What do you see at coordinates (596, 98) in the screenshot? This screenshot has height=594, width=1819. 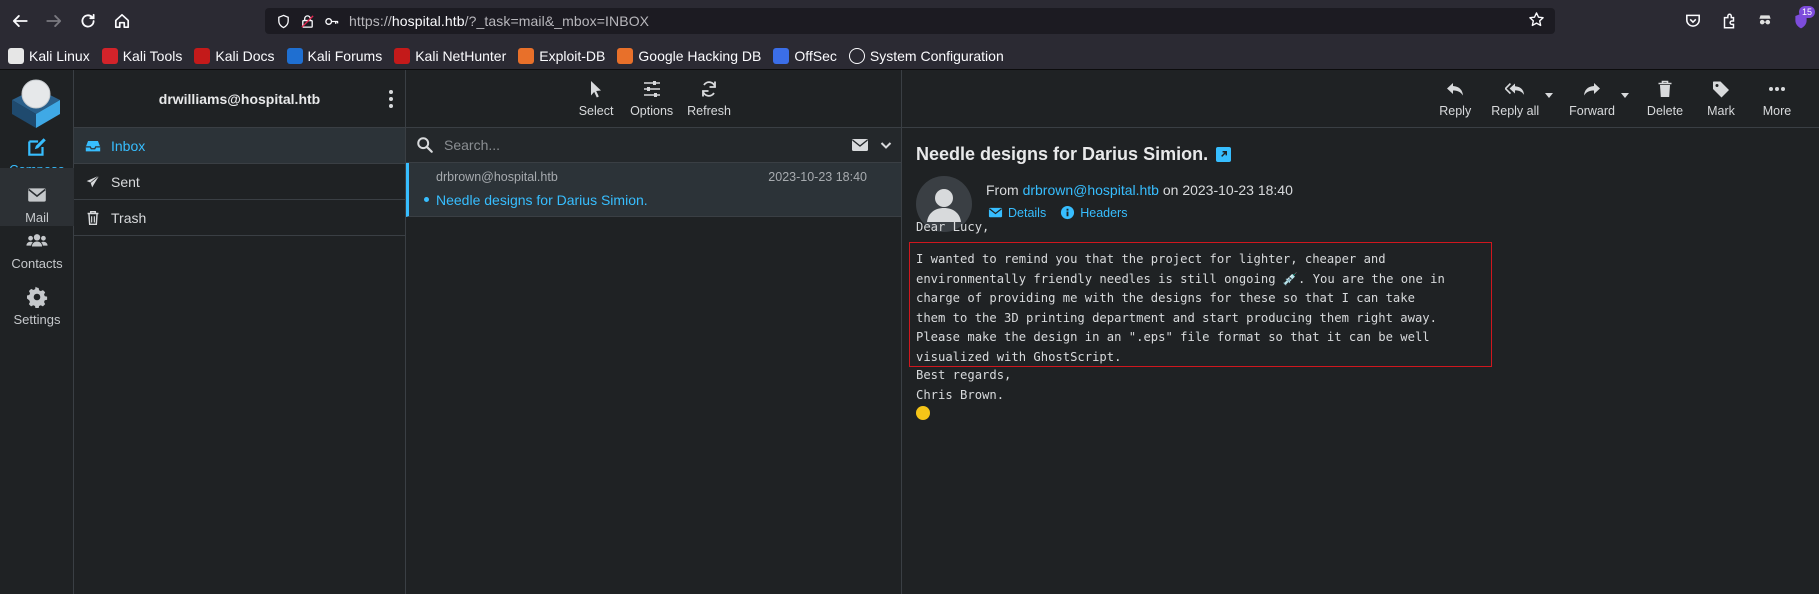 I see `select-button: Select` at bounding box center [596, 98].